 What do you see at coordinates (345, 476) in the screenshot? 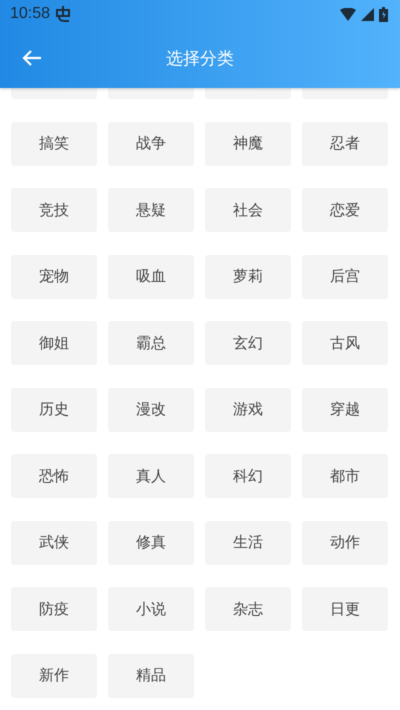
I see `category-button: 都市` at bounding box center [345, 476].